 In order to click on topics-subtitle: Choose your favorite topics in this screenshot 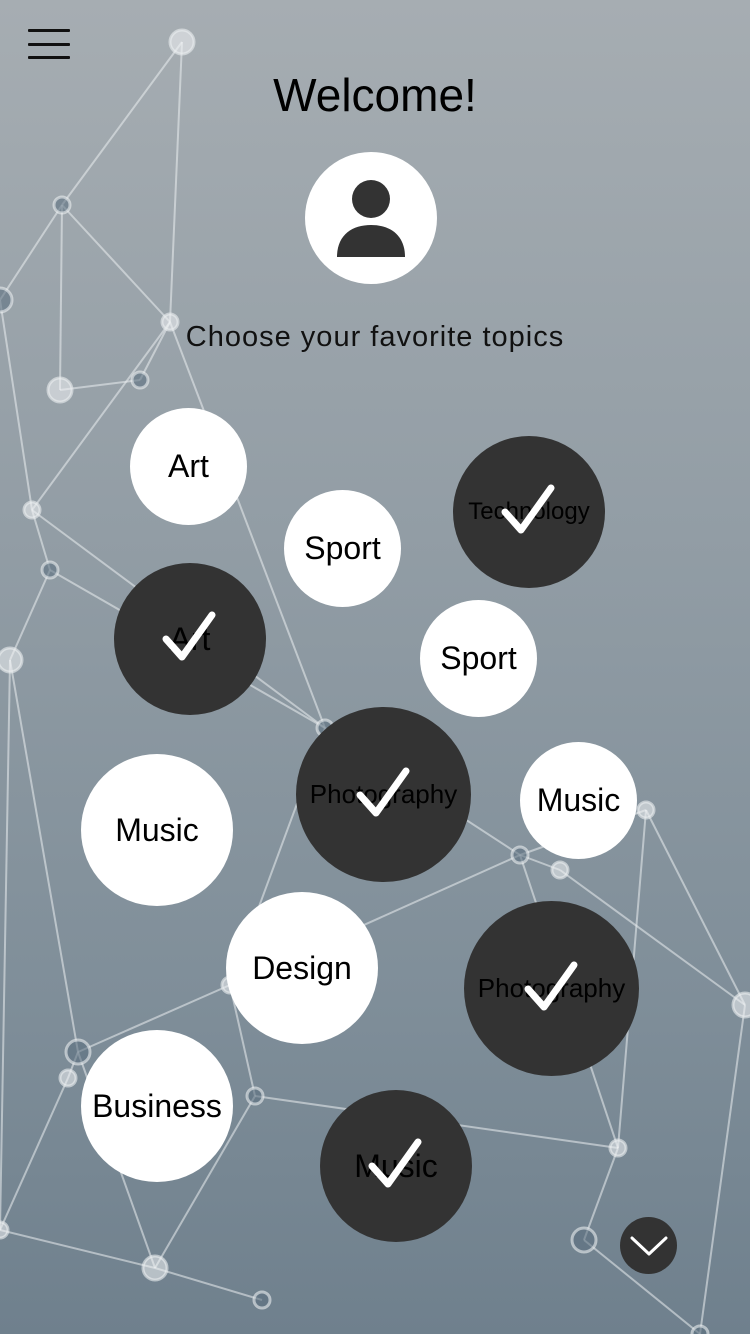, I will do `click(375, 337)`.